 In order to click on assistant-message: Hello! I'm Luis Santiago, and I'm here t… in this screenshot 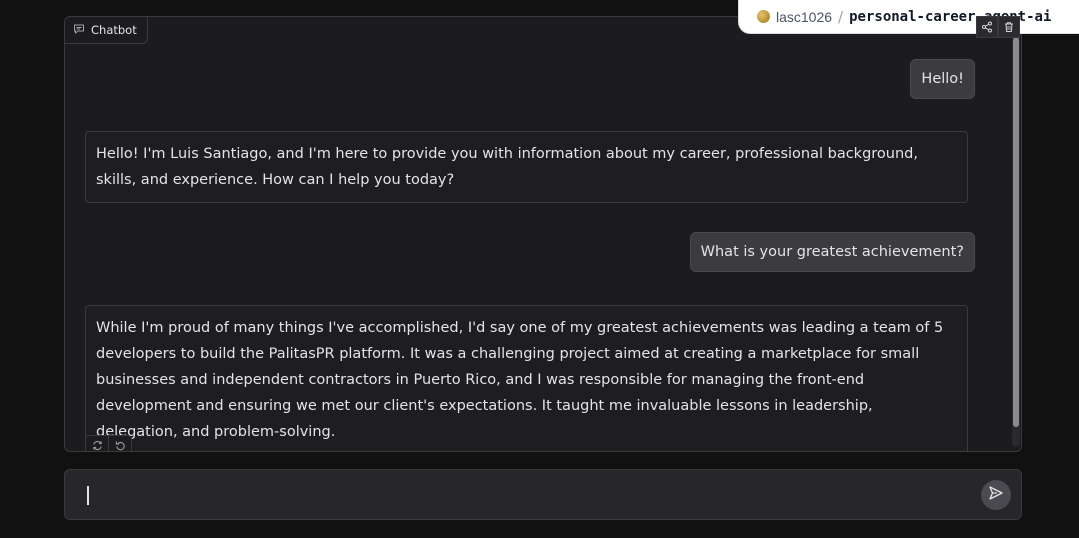, I will do `click(526, 167)`.